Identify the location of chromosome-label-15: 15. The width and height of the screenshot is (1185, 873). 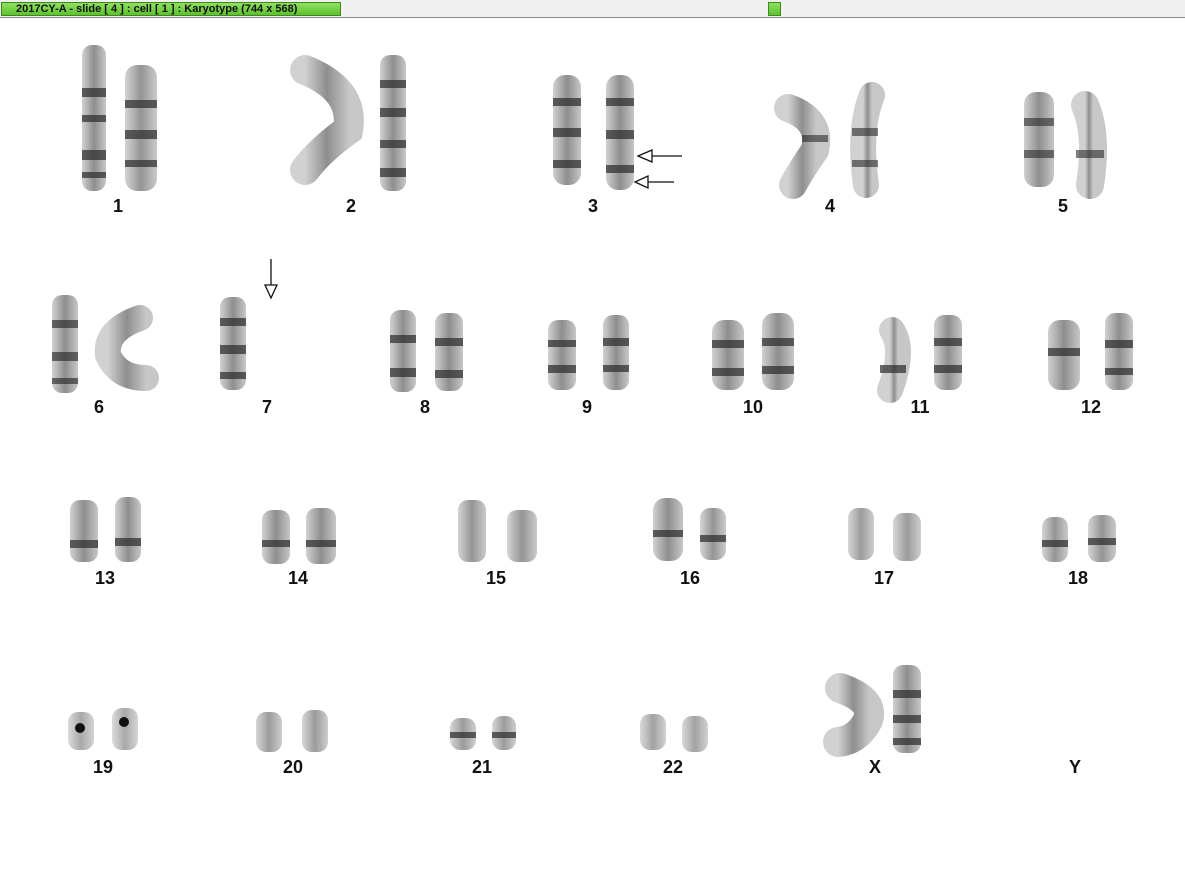
(496, 578).